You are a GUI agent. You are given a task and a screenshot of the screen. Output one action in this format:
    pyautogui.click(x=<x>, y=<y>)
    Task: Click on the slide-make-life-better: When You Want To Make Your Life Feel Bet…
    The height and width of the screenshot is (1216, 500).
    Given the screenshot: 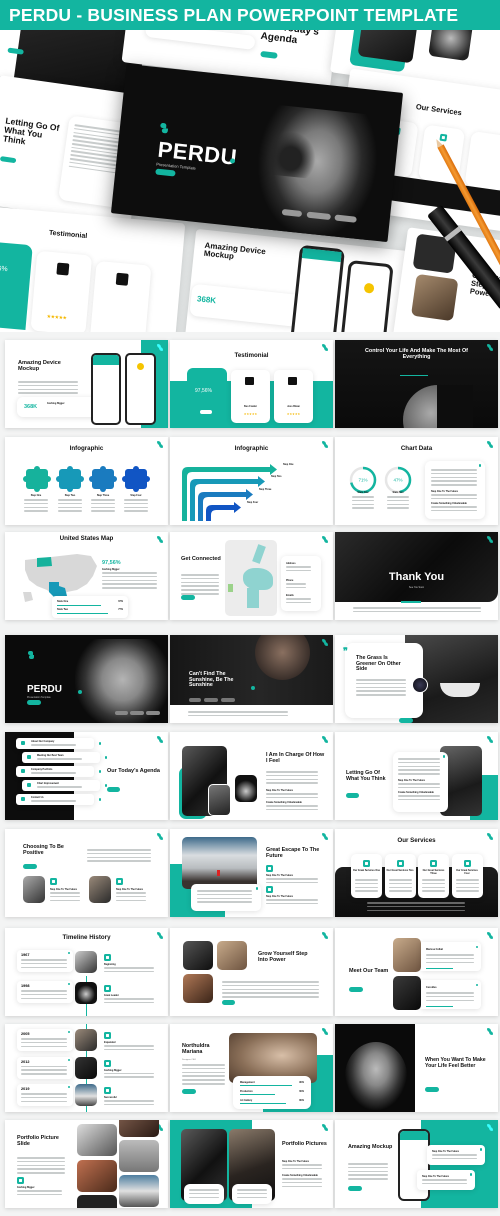 What is the action you would take?
    pyautogui.click(x=416, y=1068)
    